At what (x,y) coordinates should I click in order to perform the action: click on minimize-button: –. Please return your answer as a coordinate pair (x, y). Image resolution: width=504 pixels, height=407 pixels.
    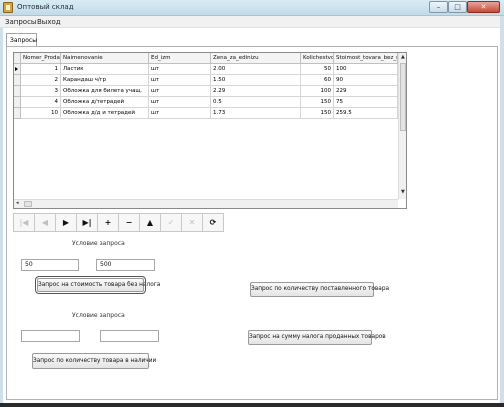
    Looking at the image, I should click on (438, 7).